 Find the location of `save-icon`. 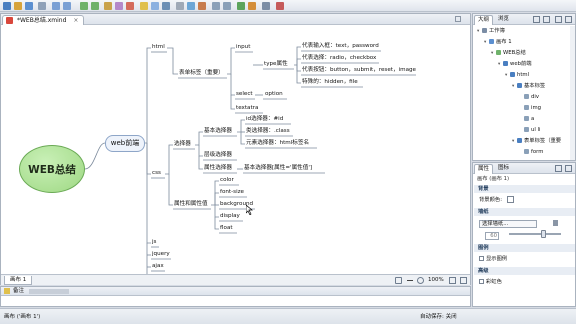

save-icon is located at coordinates (29, 6).